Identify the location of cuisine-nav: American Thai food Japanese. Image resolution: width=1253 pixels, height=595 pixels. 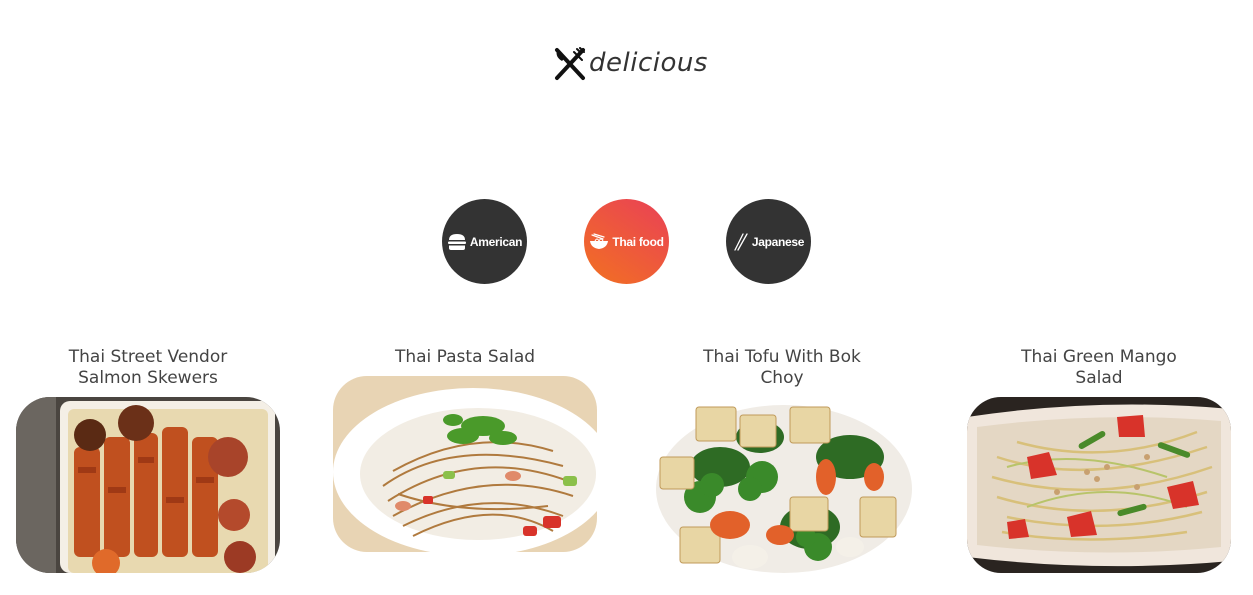
(626, 241).